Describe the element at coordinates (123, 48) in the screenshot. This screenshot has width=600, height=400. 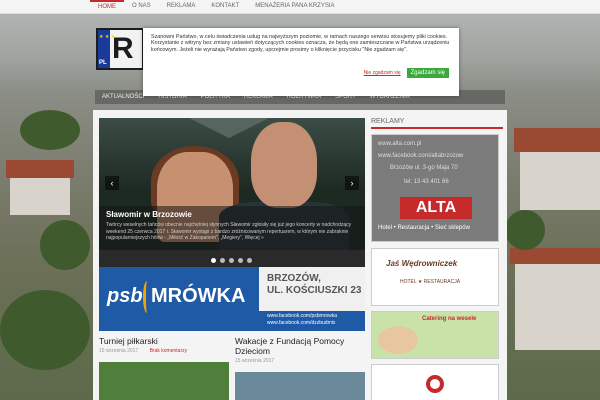
I see `logo-letter: R` at that location.